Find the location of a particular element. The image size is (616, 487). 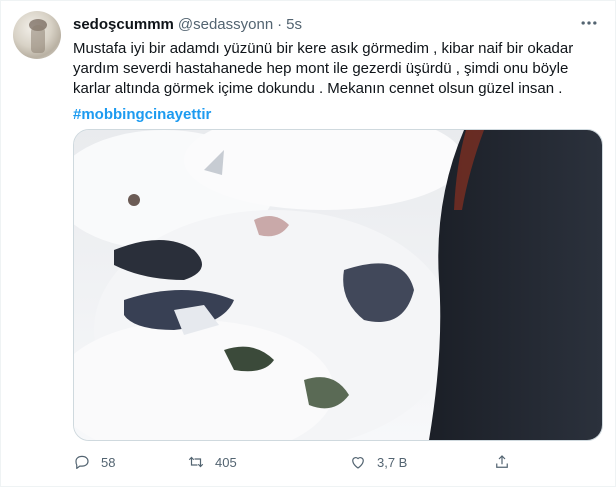

timestamp: 5s is located at coordinates (294, 24).